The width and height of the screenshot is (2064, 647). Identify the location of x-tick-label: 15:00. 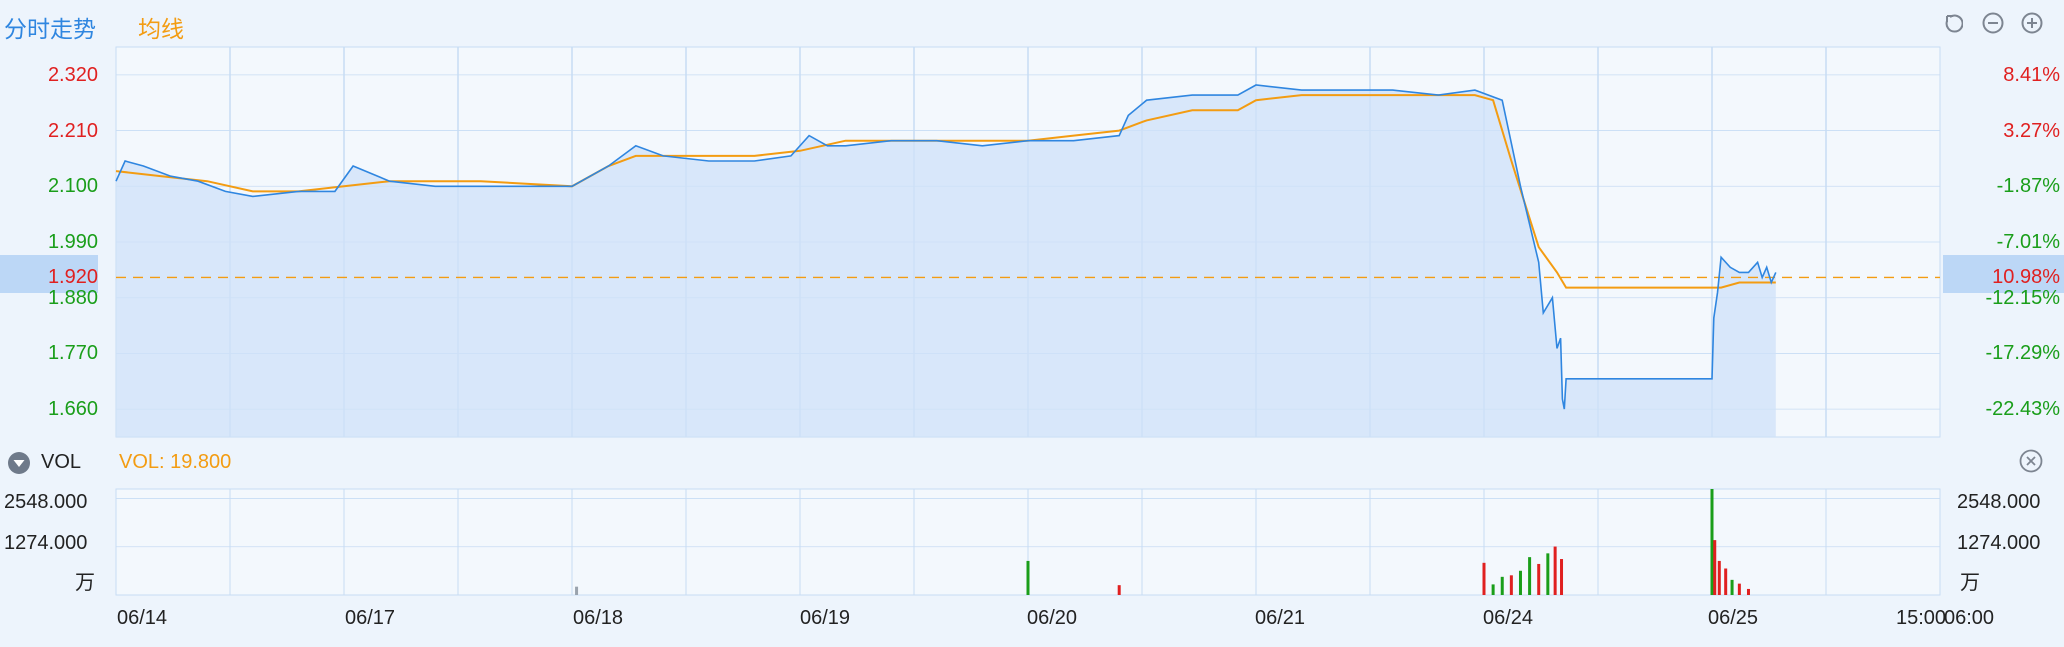
(1921, 618).